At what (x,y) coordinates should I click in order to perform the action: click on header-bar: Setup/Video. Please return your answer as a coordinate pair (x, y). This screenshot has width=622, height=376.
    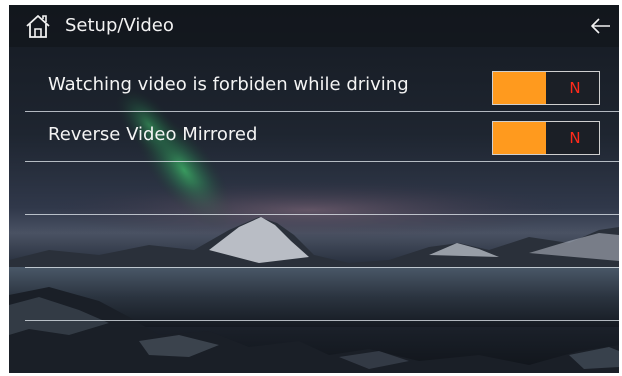
    Looking at the image, I should click on (314, 26).